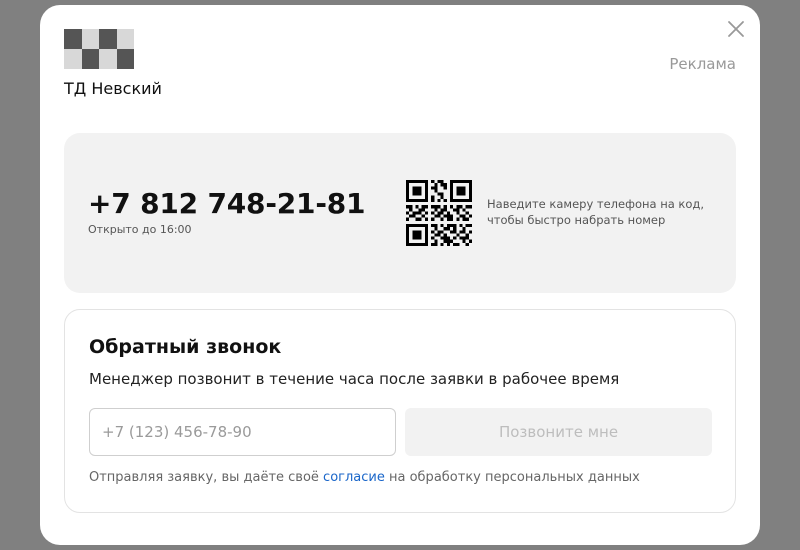  Describe the element at coordinates (185, 347) in the screenshot. I see `callback-title: Обратный звонок` at that location.